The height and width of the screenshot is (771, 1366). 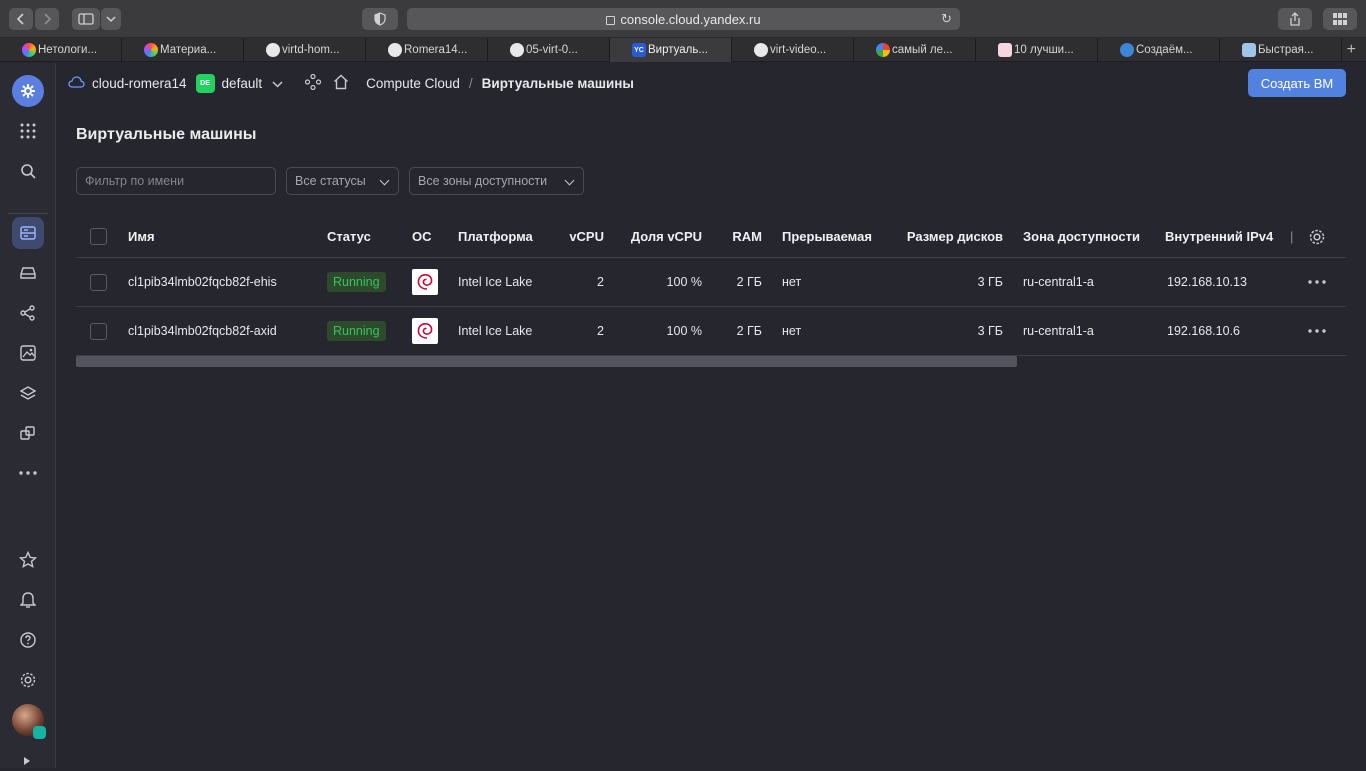 What do you see at coordinates (666, 236) in the screenshot?
I see `column-header-vcpu-share: Доля vCPU` at bounding box center [666, 236].